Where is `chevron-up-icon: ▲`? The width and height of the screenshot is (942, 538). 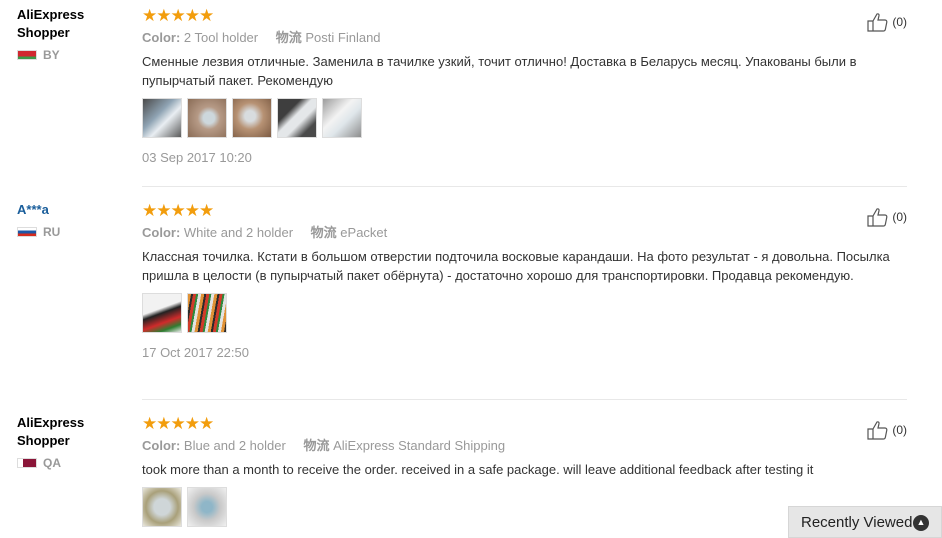
chevron-up-icon: ▲ is located at coordinates (921, 523).